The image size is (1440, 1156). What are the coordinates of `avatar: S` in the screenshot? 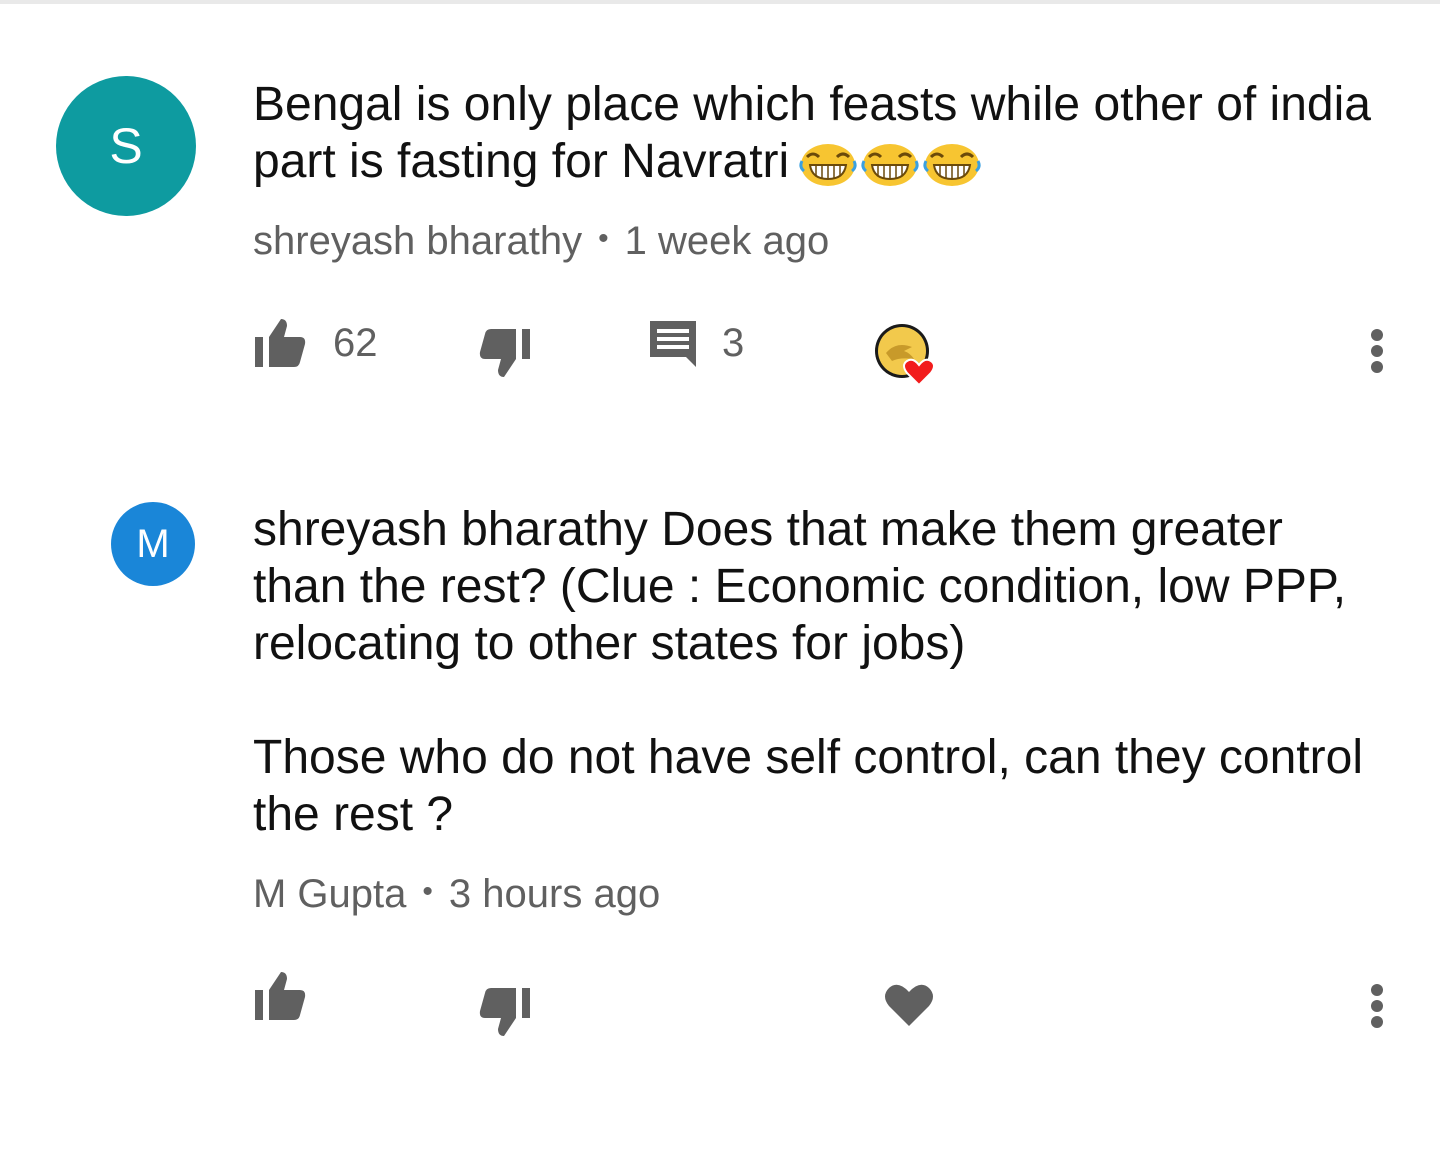 It's located at (126, 146).